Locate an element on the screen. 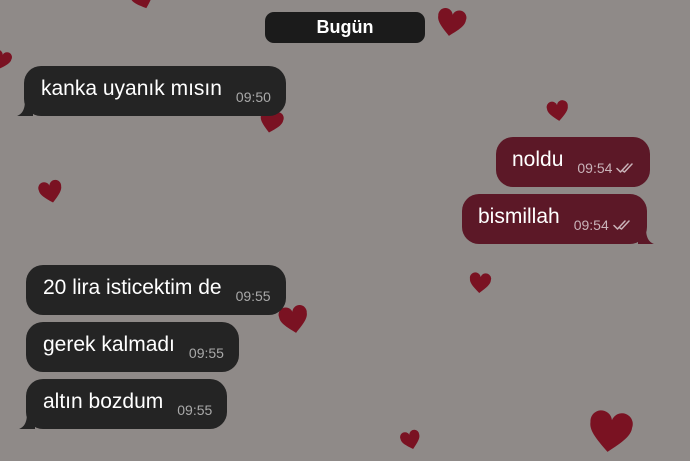 Image resolution: width=690 pixels, height=461 pixels. message-text: bismillah is located at coordinates (519, 216).